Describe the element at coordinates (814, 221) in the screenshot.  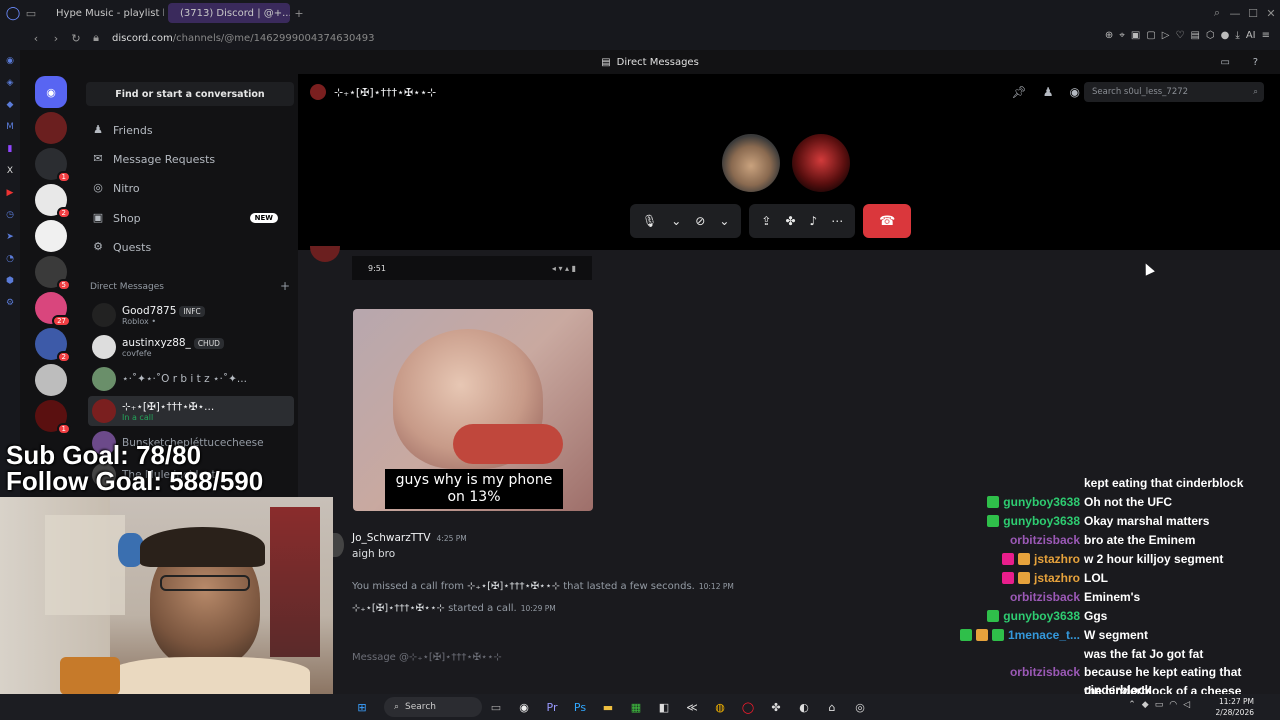
I see `soundboard-icon: ♪` at that location.